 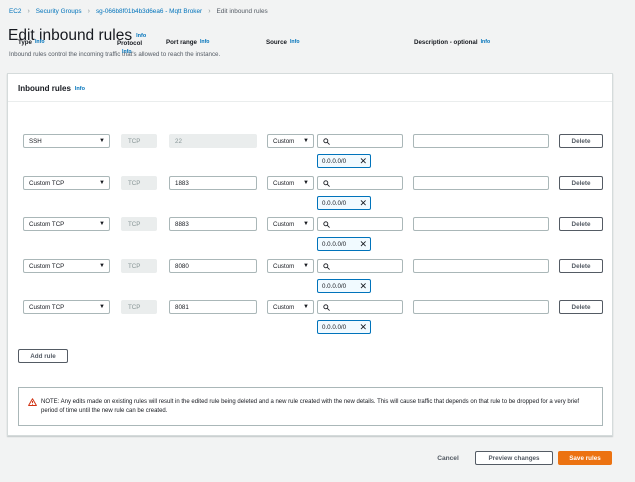 What do you see at coordinates (132, 52) in the screenshot?
I see `protocol-info-link: Info` at bounding box center [132, 52].